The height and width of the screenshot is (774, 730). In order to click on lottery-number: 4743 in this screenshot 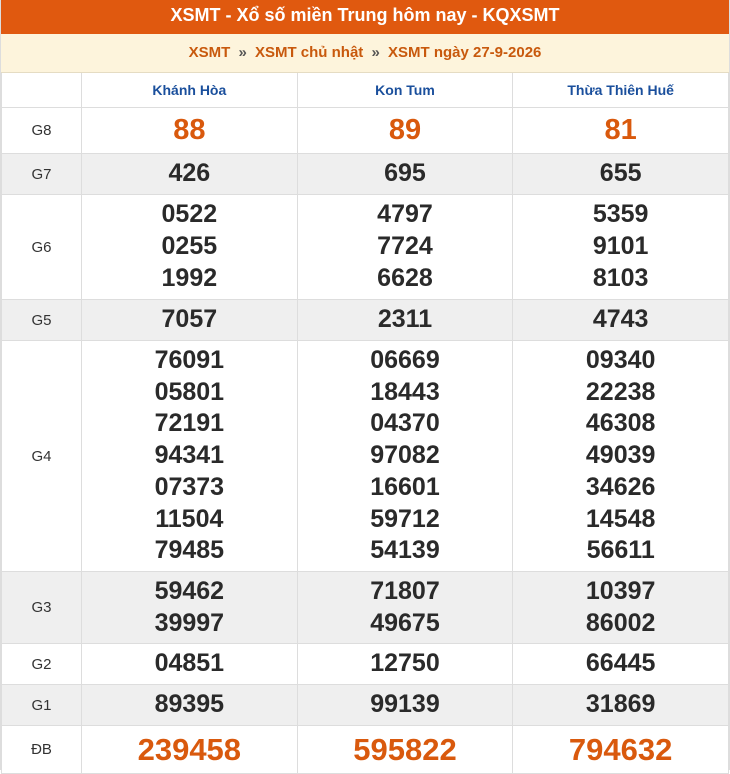, I will do `click(620, 319)`.